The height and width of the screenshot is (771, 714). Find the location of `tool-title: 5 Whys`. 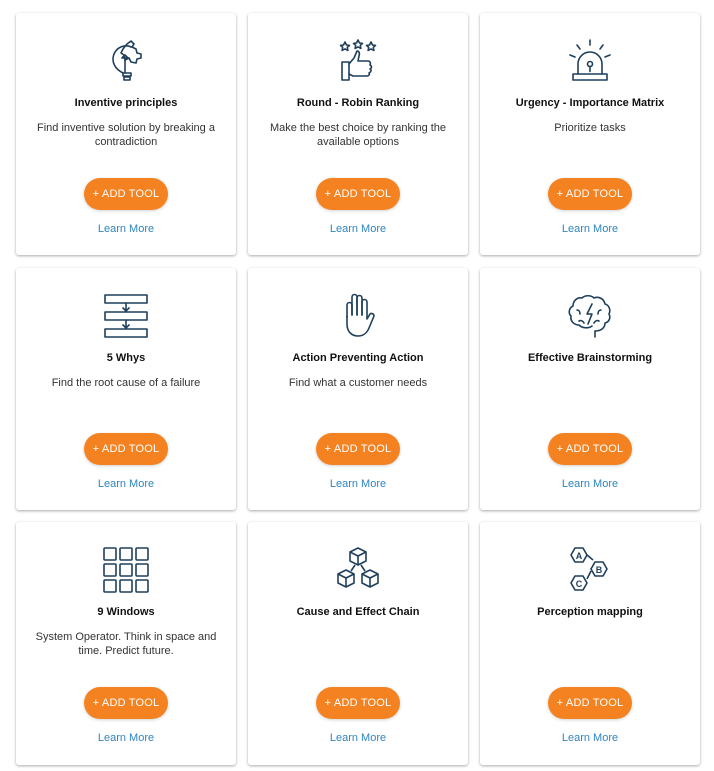

tool-title: 5 Whys is located at coordinates (126, 357).